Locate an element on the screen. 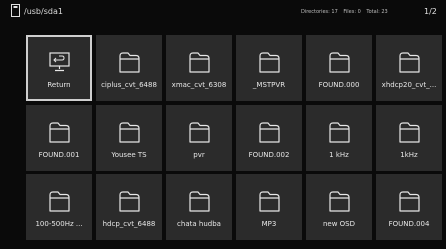 The image size is (446, 249). directories-count: Directories: 17 is located at coordinates (319, 12).